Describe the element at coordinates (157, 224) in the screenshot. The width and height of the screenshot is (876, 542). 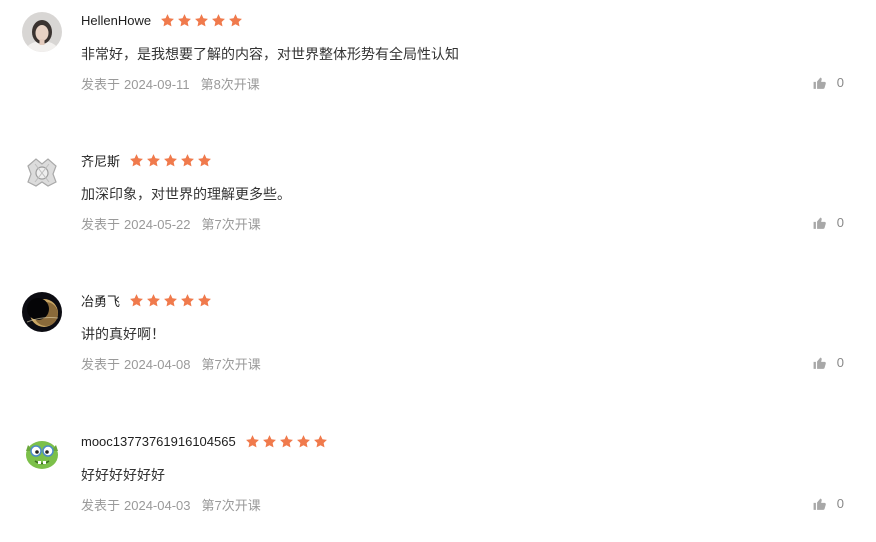
I see `post-date: 2024-05-22` at that location.